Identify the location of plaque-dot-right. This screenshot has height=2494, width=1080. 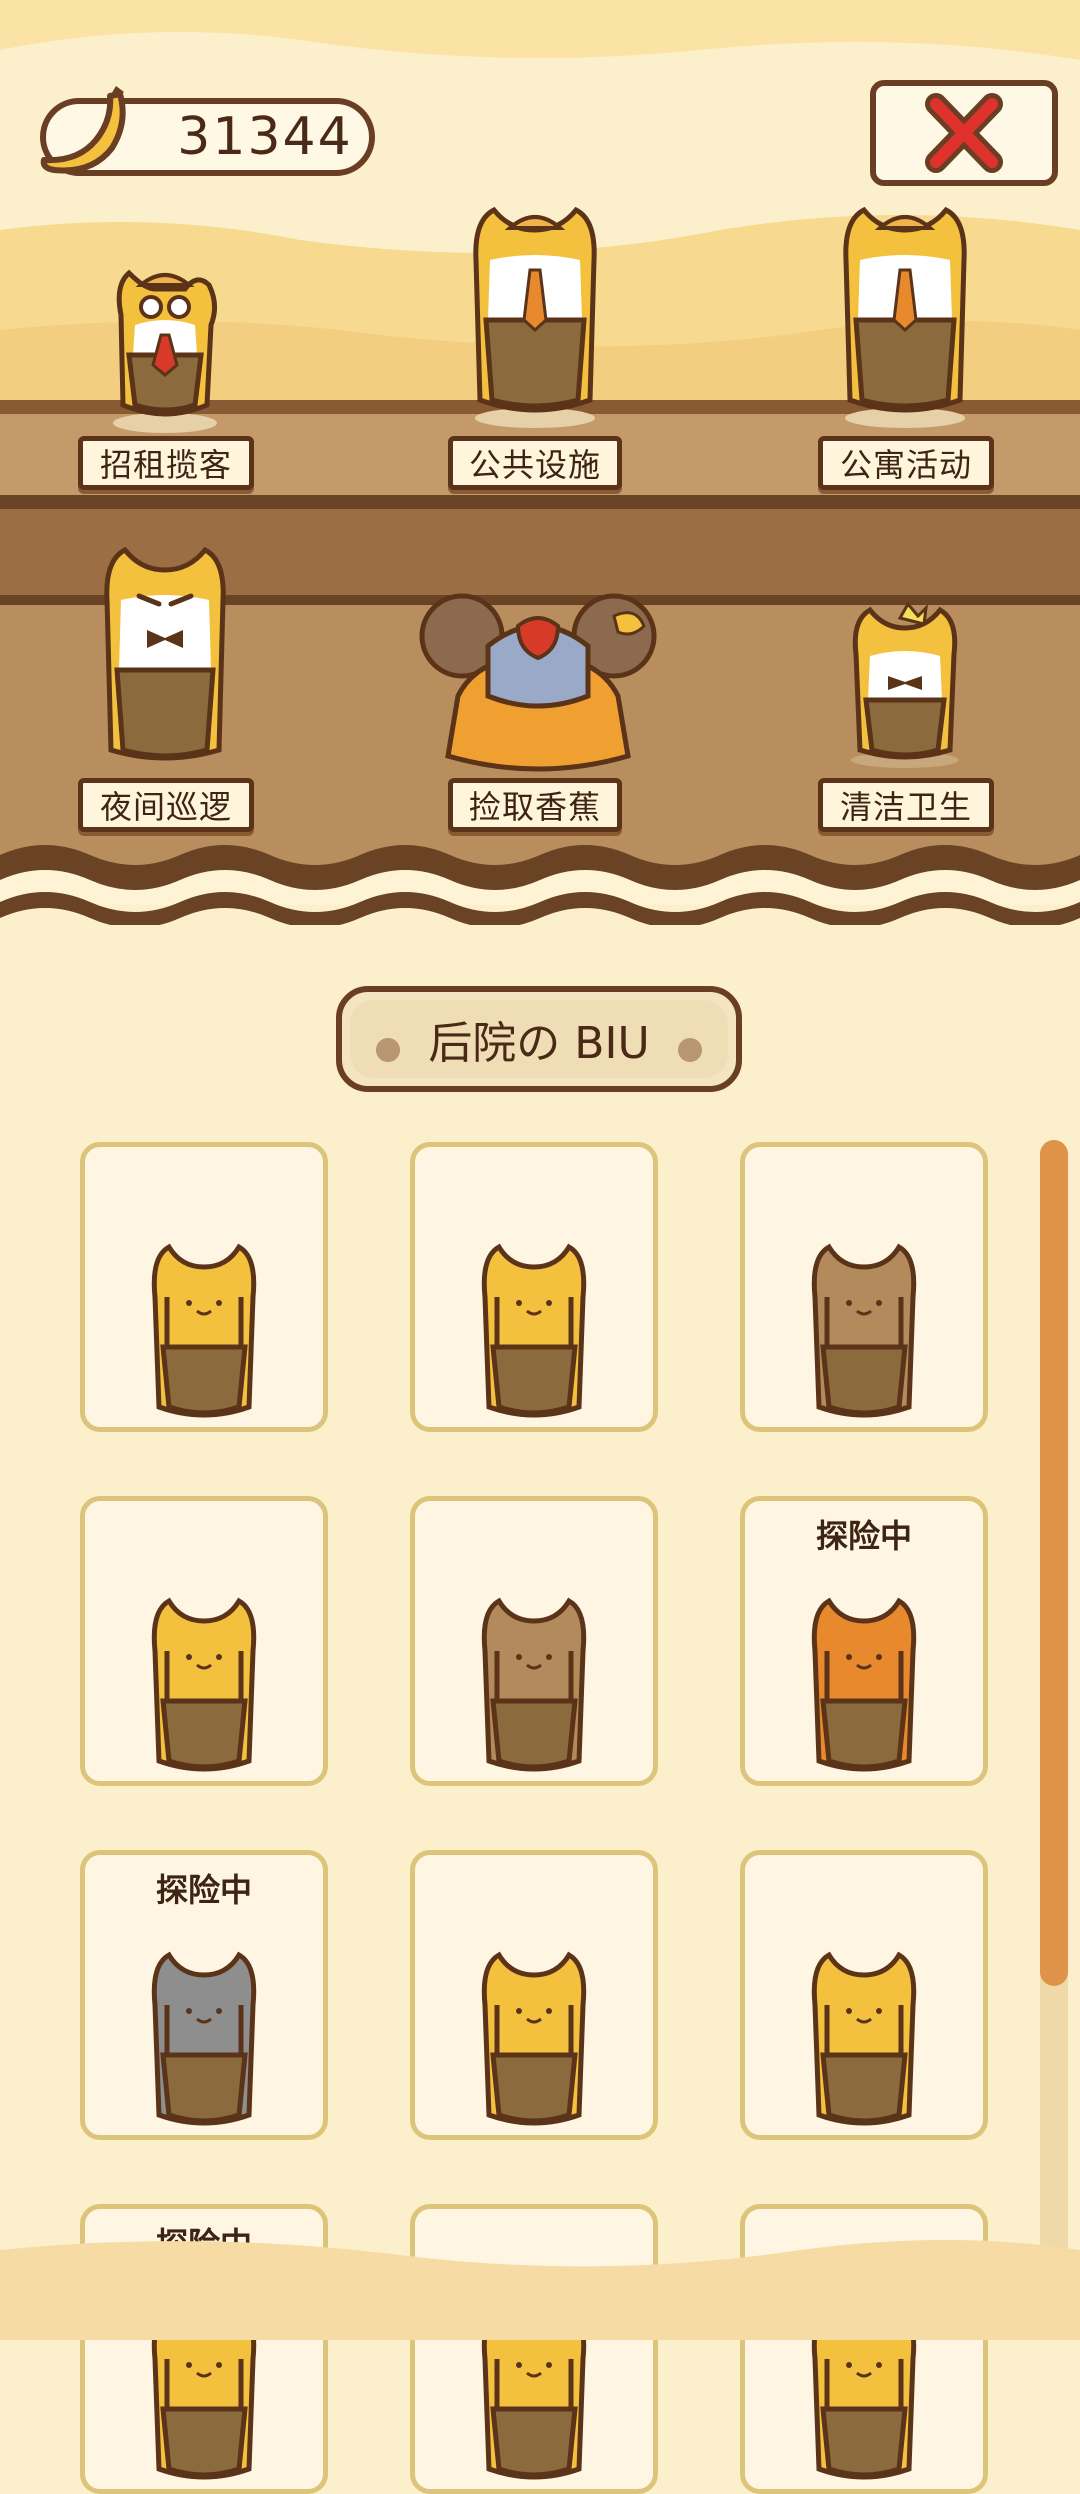
(690, 1050).